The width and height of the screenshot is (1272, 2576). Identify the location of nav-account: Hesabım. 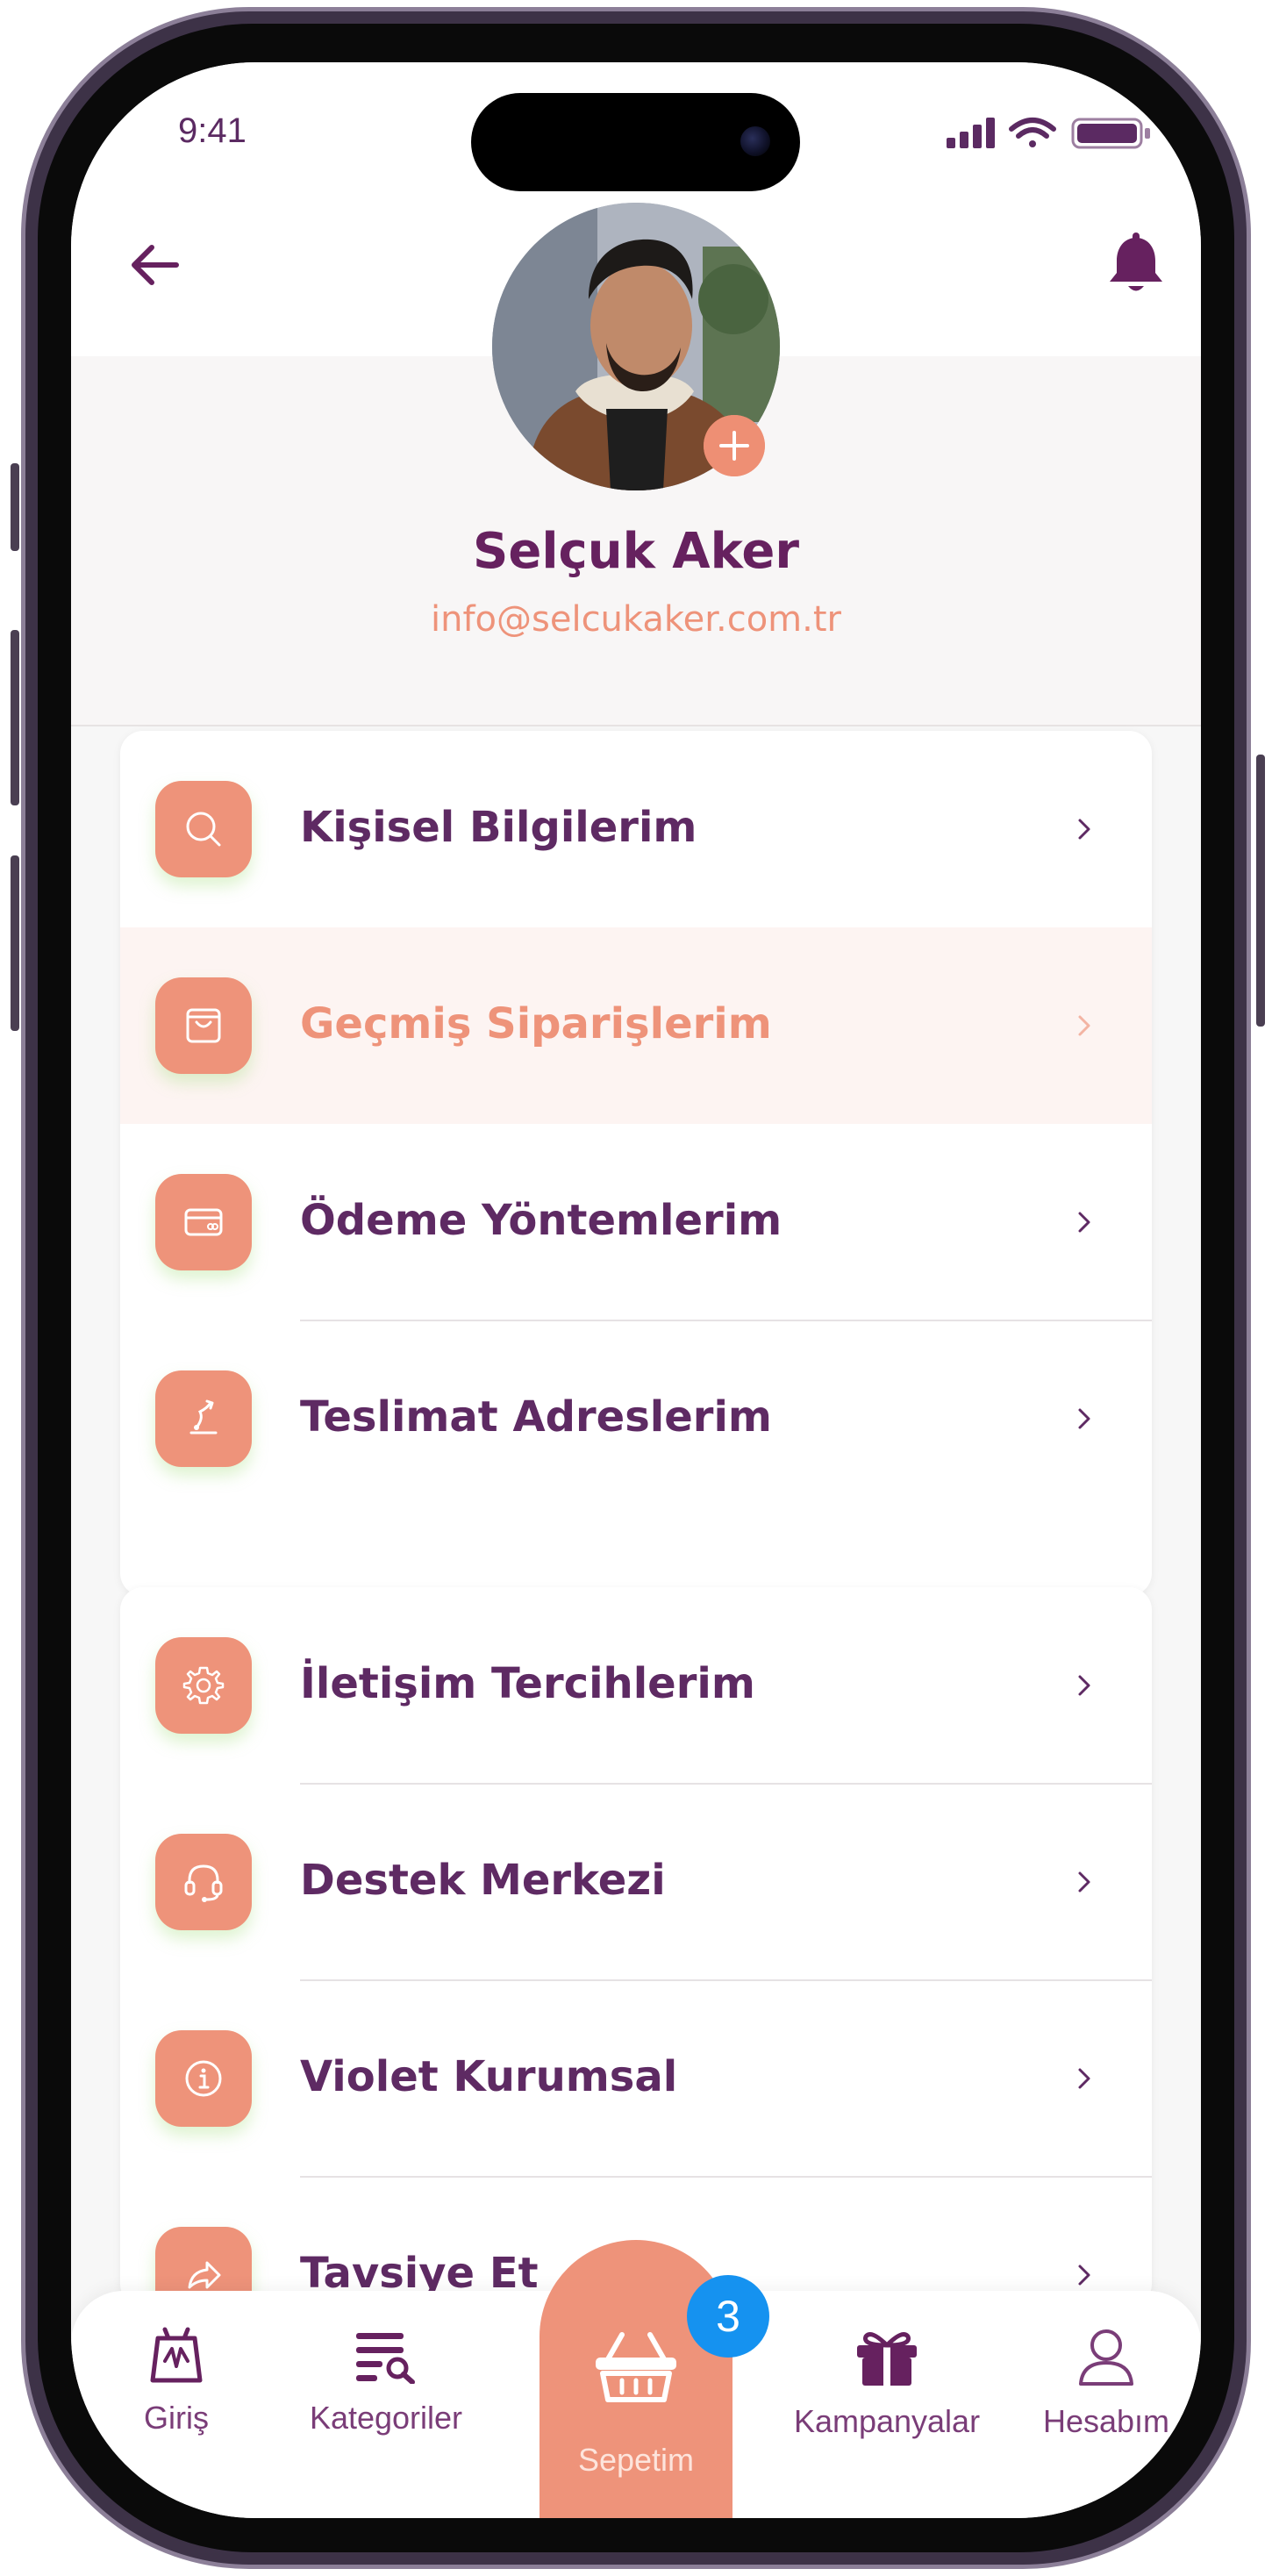
(1106, 2383).